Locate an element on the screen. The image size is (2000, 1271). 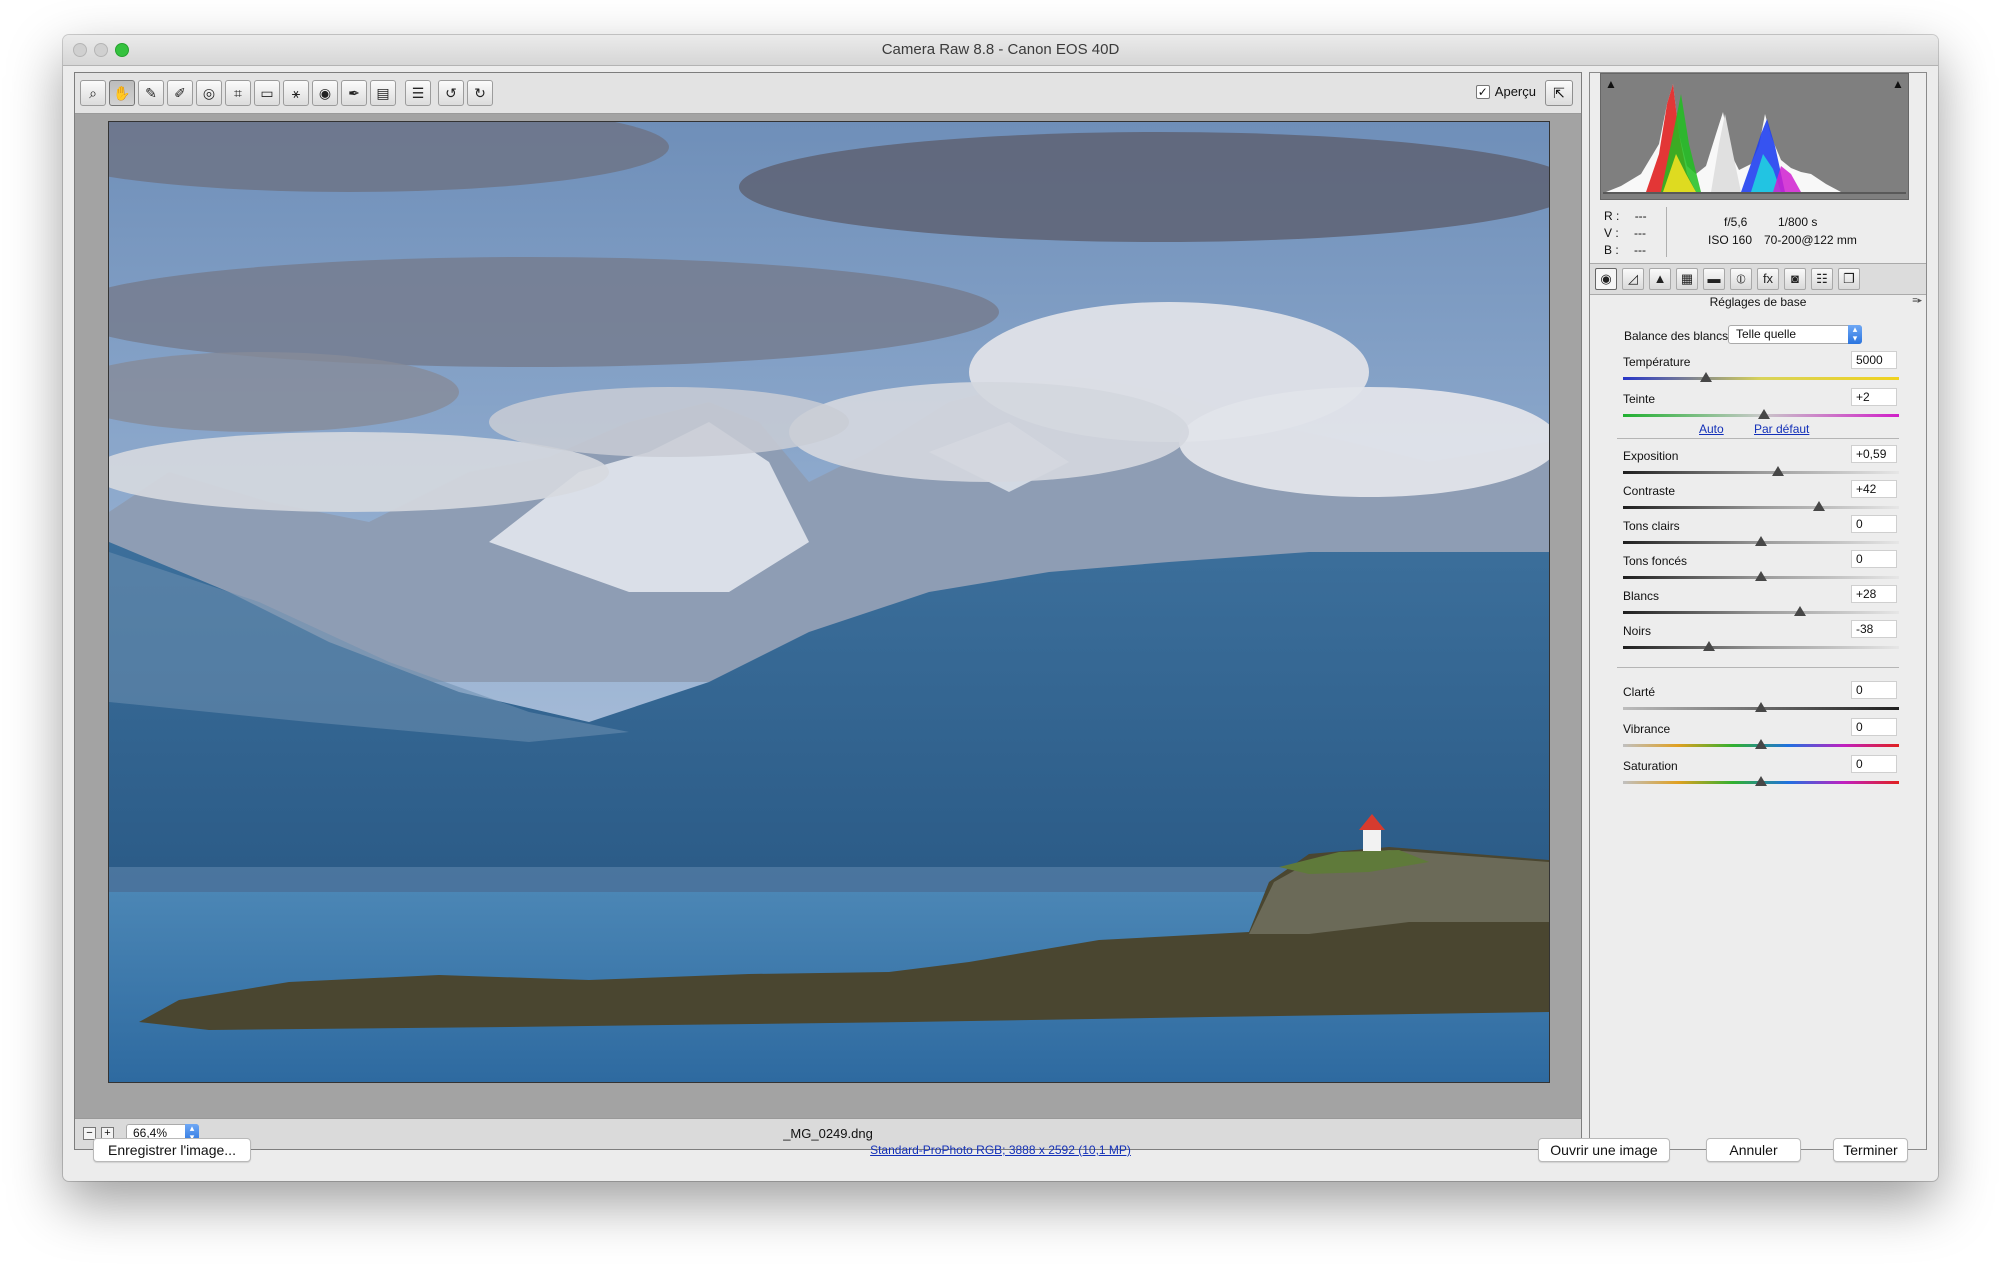
cancel-button: Annuler is located at coordinates (1753, 1150).